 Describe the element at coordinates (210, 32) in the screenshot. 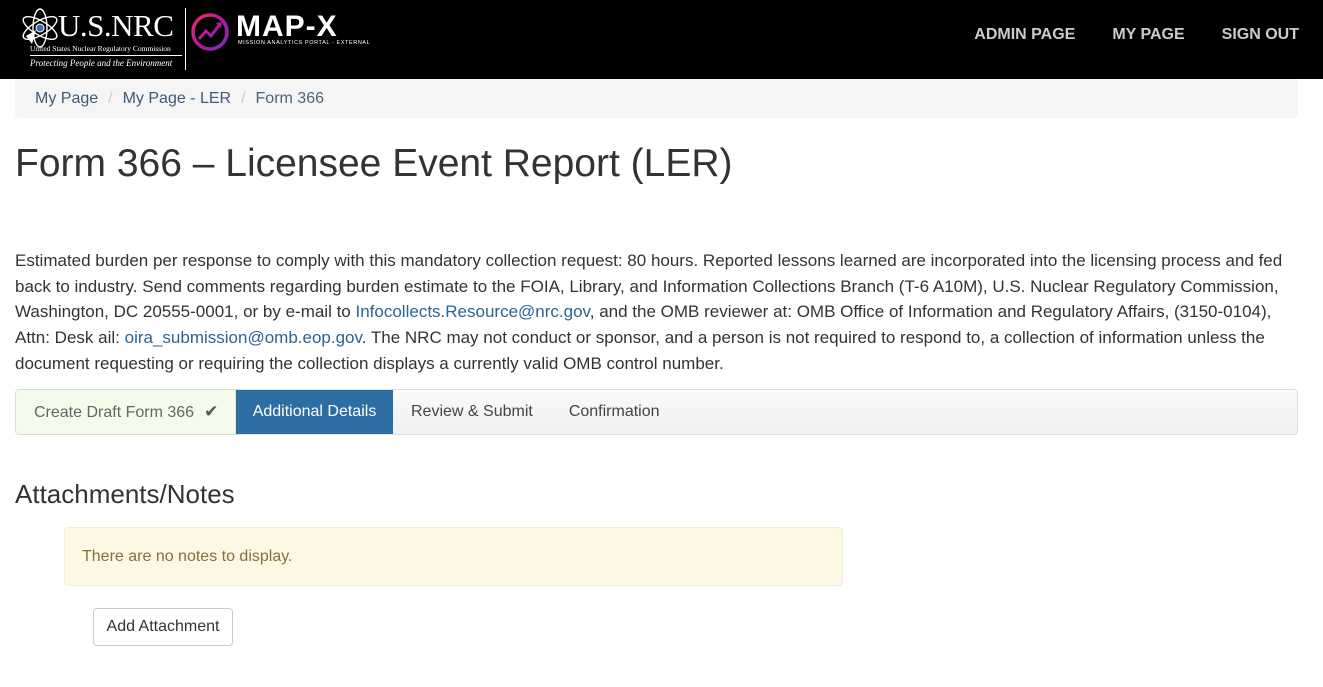

I see `mapx-chart-circle-icon` at that location.